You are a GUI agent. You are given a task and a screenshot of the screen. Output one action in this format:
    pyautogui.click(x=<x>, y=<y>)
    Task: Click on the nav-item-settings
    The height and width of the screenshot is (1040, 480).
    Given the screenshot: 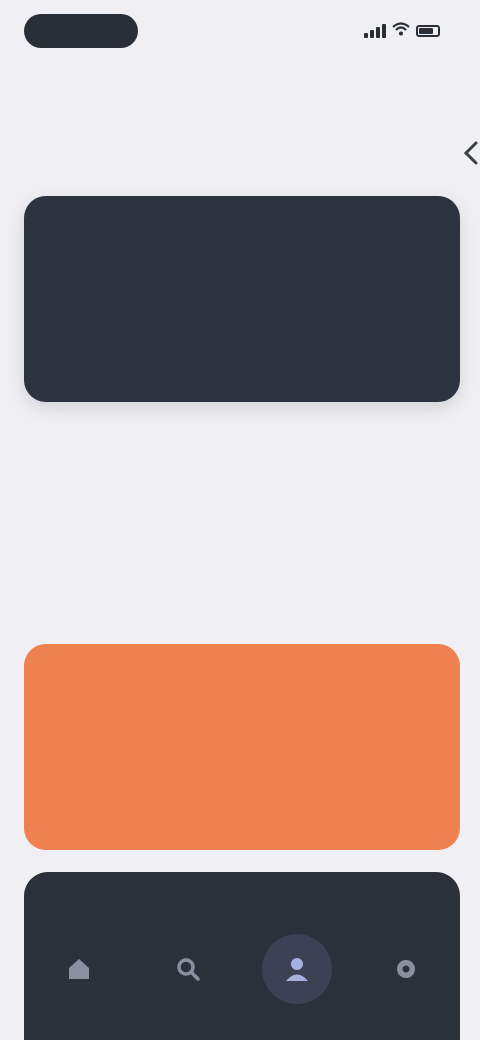 What is the action you would take?
    pyautogui.click(x=406, y=969)
    